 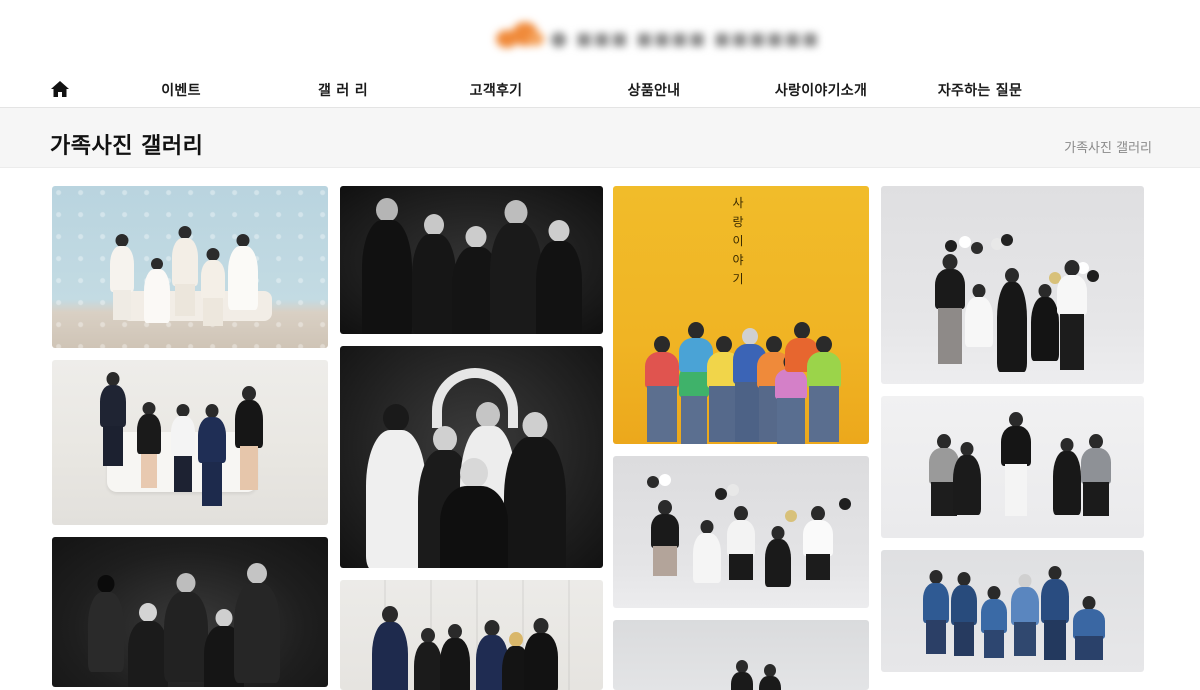 What do you see at coordinates (600, 89) in the screenshot?
I see `main-nav: 이벤트 갤 러 리 고객후기 상품안내 사랑이야기소개 자주하는 질문` at bounding box center [600, 89].